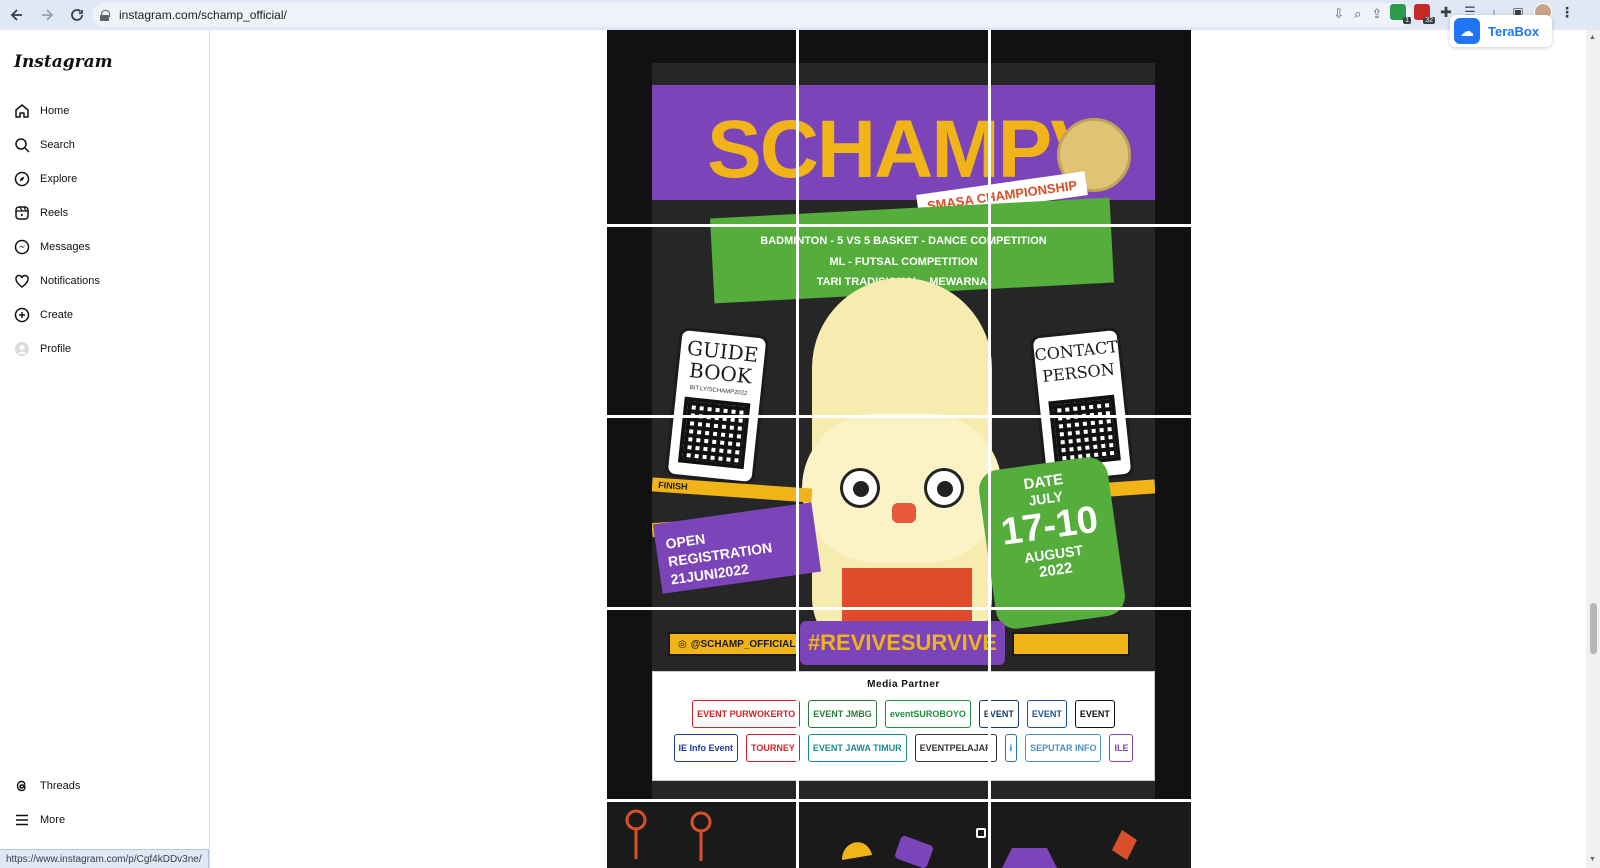 Image resolution: width=1600 pixels, height=868 pixels. Describe the element at coordinates (1121, 748) in the screenshot. I see `partner-logo: ILE` at that location.